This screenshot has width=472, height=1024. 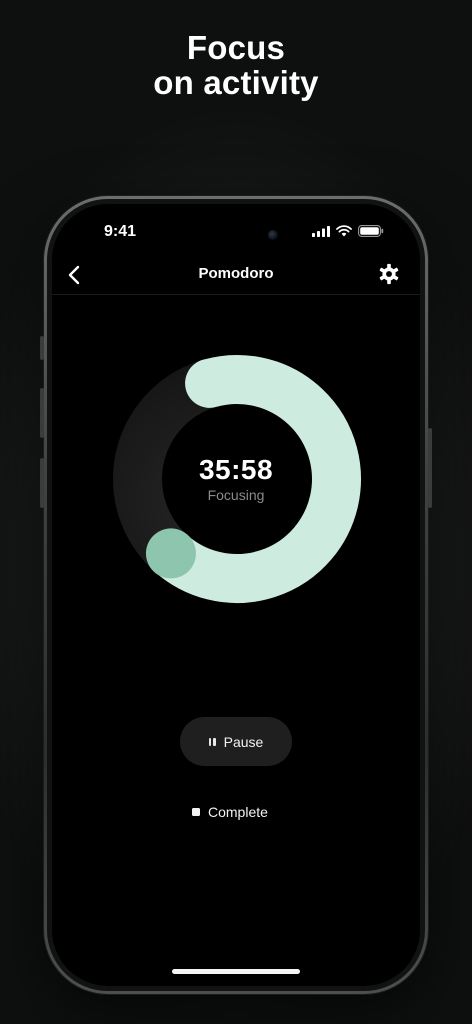 I want to click on timer-progress-knob, so click(x=170, y=553).